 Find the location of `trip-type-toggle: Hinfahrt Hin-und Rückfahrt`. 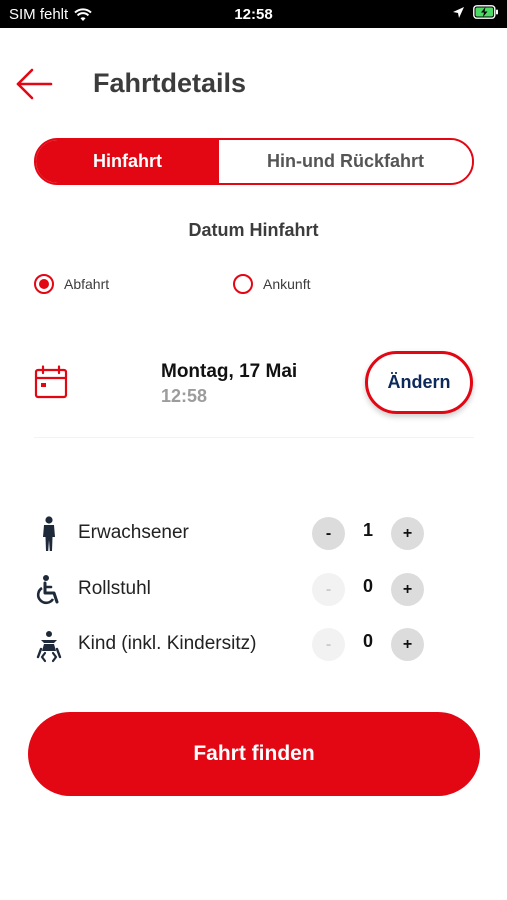

trip-type-toggle: Hinfahrt Hin-und Rückfahrt is located at coordinates (254, 161).